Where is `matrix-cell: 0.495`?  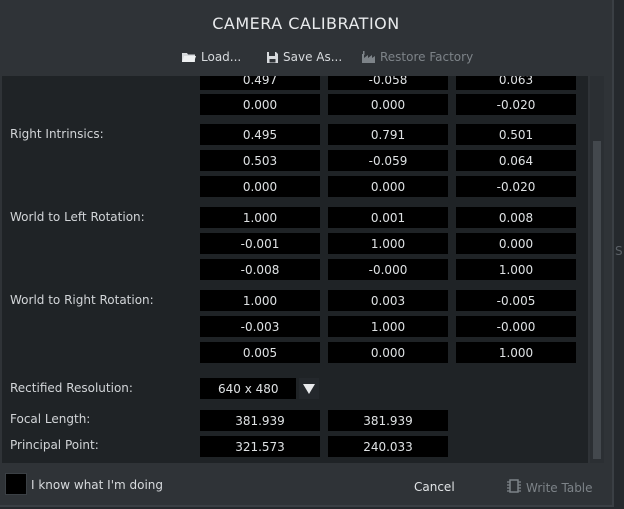
matrix-cell: 0.495 is located at coordinates (260, 134).